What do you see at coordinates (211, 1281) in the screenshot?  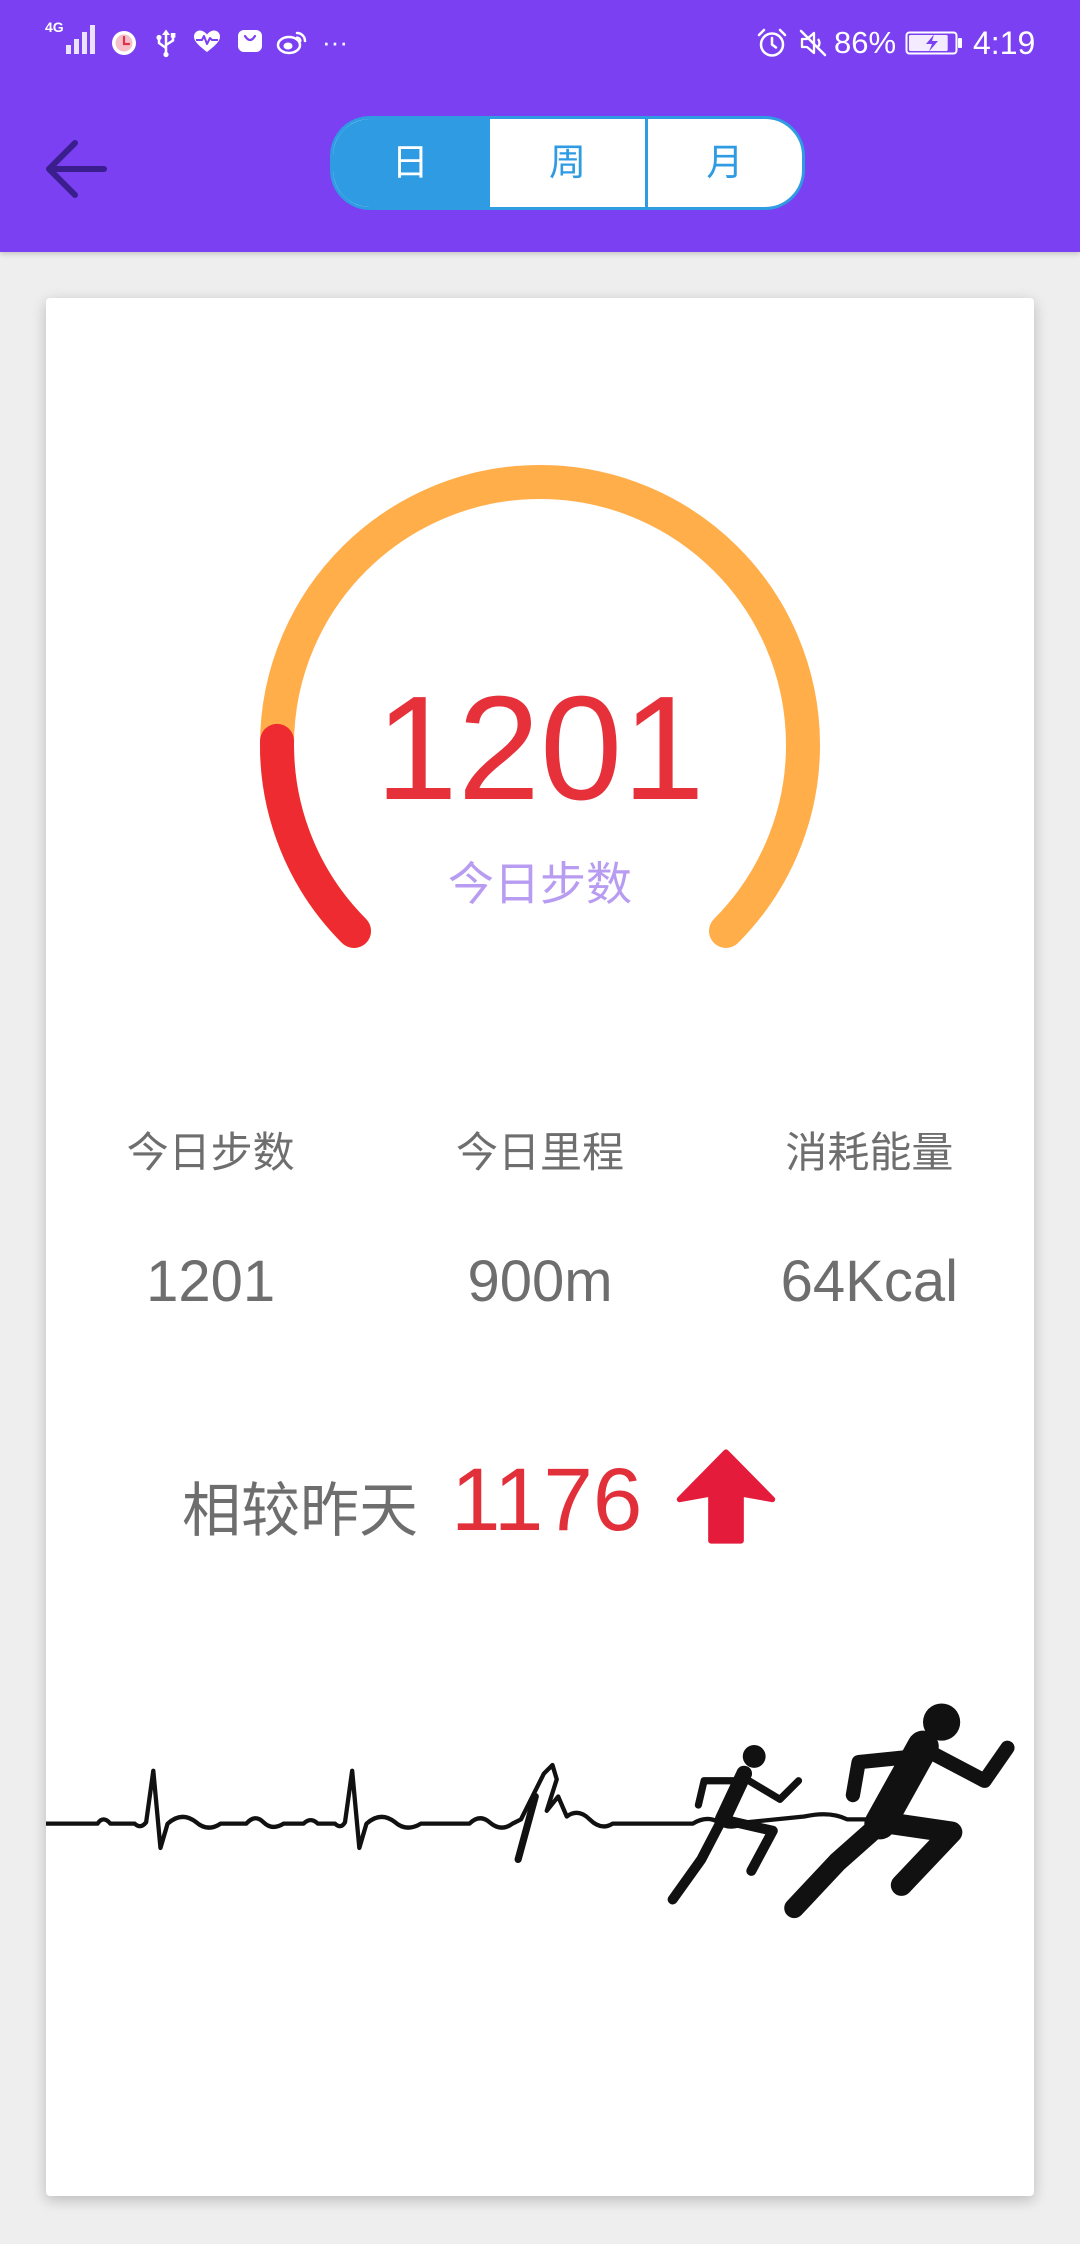 I see `stat-value: 1201` at bounding box center [211, 1281].